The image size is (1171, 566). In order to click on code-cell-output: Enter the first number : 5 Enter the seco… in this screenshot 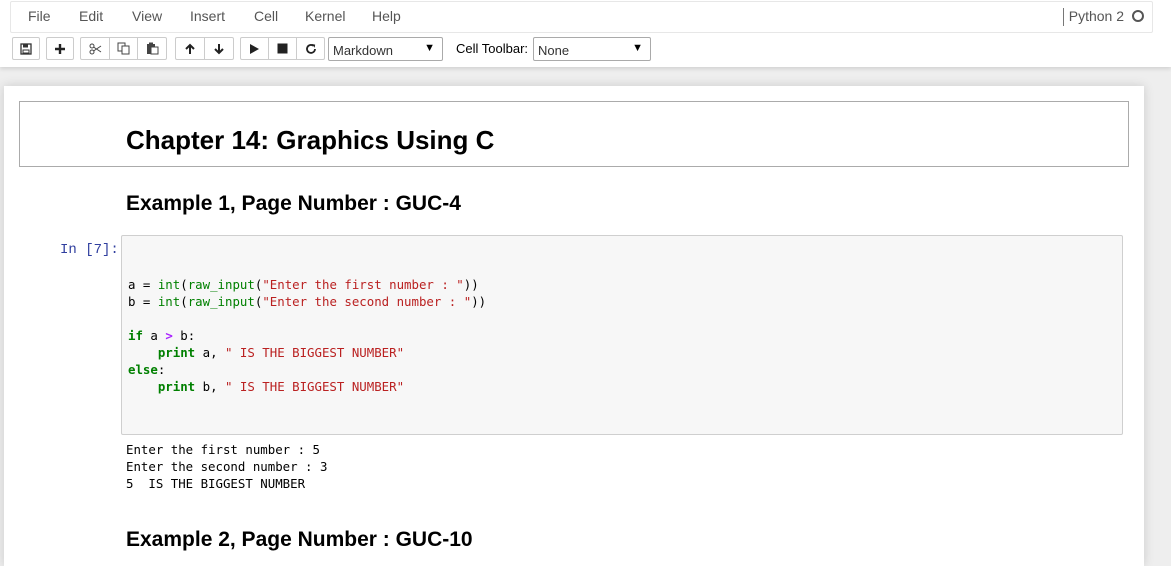, I will do `click(226, 466)`.